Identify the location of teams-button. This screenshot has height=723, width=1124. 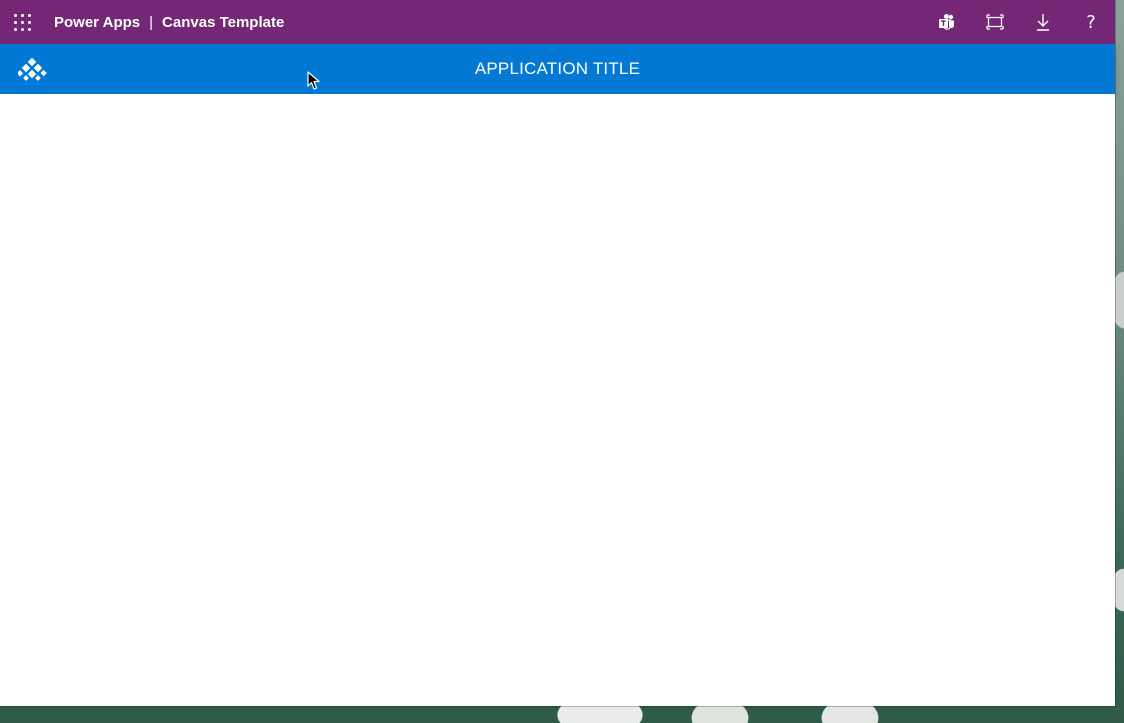
(947, 22).